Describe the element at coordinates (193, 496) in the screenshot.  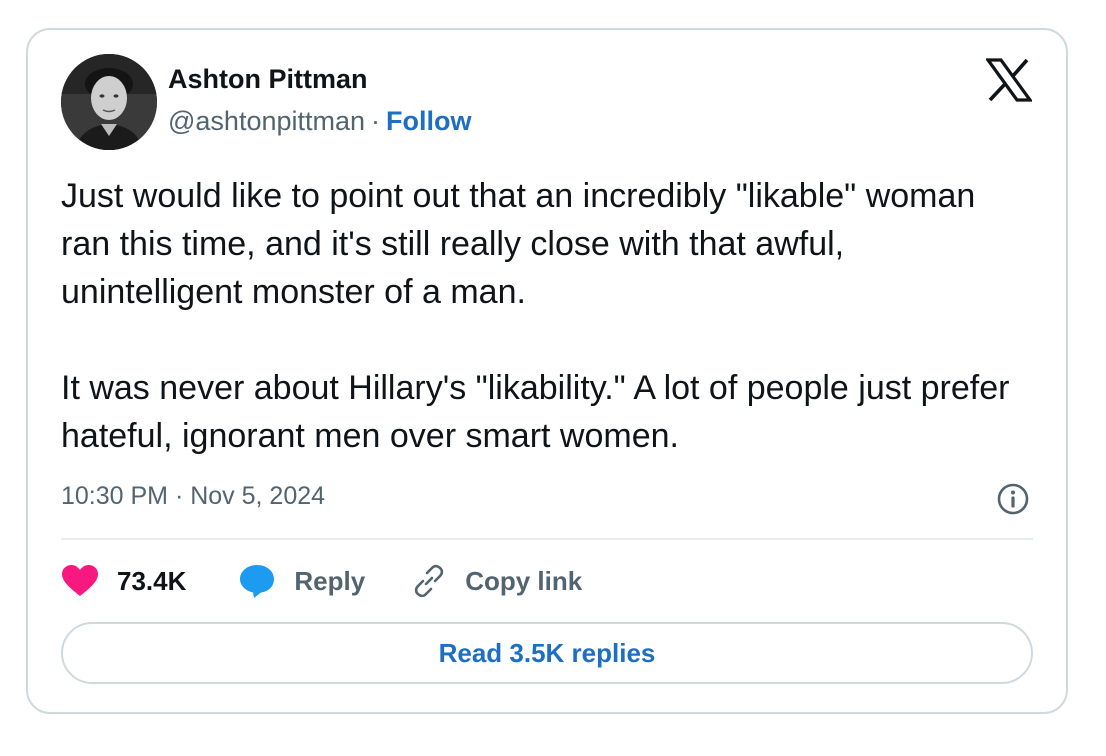
I see `tweet-timestamp: 10:30 PM · Nov 5, 2024` at that location.